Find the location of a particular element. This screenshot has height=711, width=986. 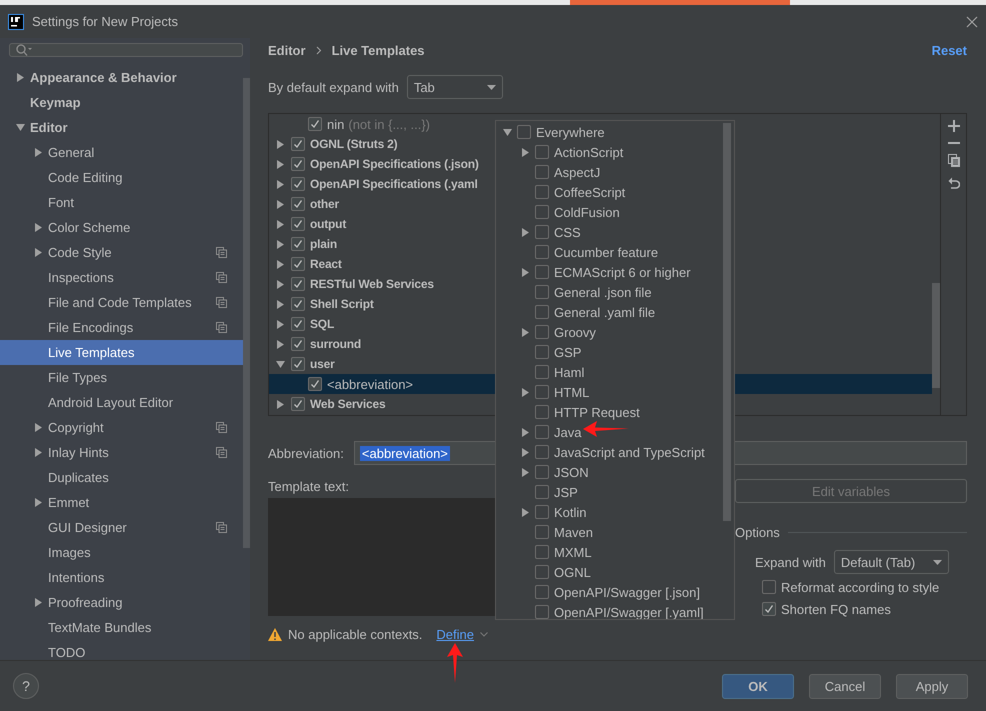

warning-text: No applicable contexts. is located at coordinates (355, 634).